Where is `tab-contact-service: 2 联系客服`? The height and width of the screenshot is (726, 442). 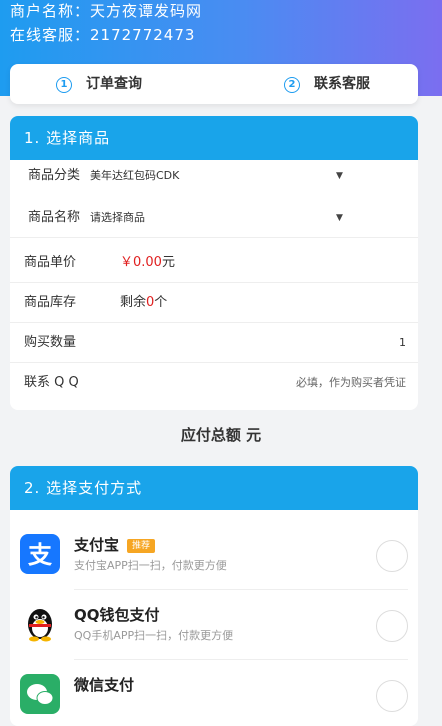
tab-contact-service: 2 联系客服 is located at coordinates (327, 84).